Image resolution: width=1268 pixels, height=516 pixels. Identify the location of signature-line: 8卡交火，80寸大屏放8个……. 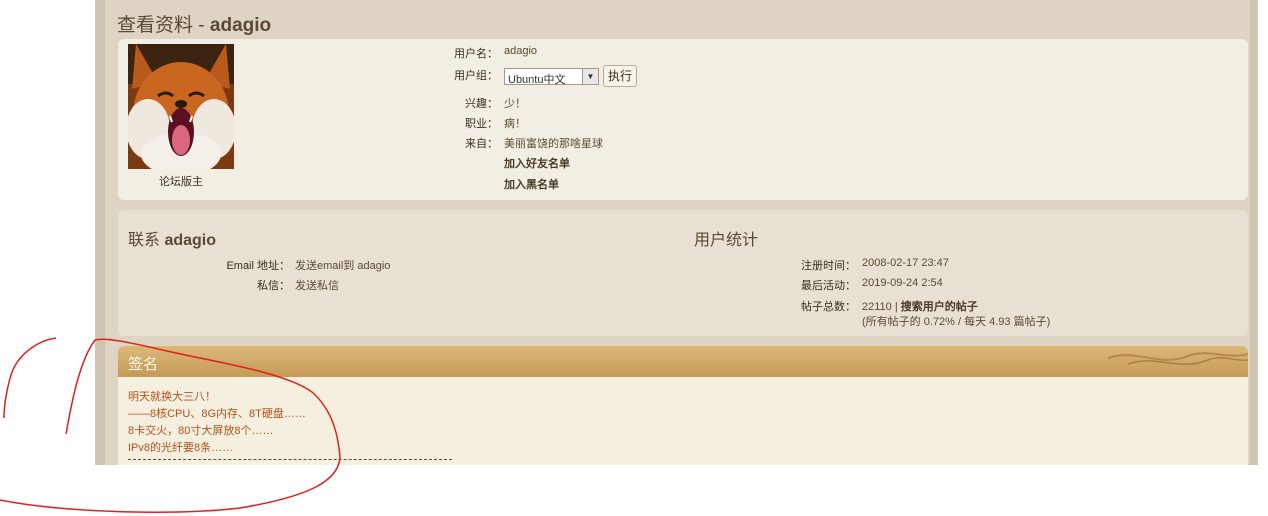
(201, 431).